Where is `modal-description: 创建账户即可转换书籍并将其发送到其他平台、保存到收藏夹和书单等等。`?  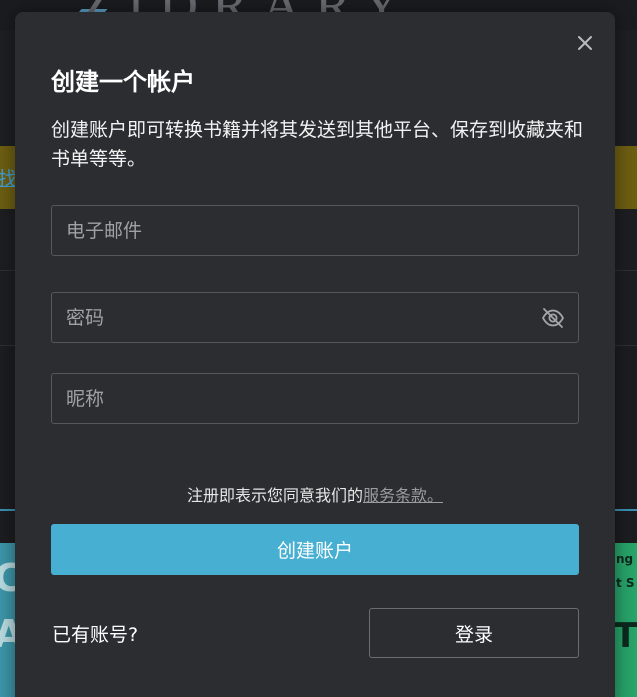
modal-description: 创建账户即可转换书籍并将其发送到其他平台、保存到收藏夹和书单等等。 is located at coordinates (317, 144).